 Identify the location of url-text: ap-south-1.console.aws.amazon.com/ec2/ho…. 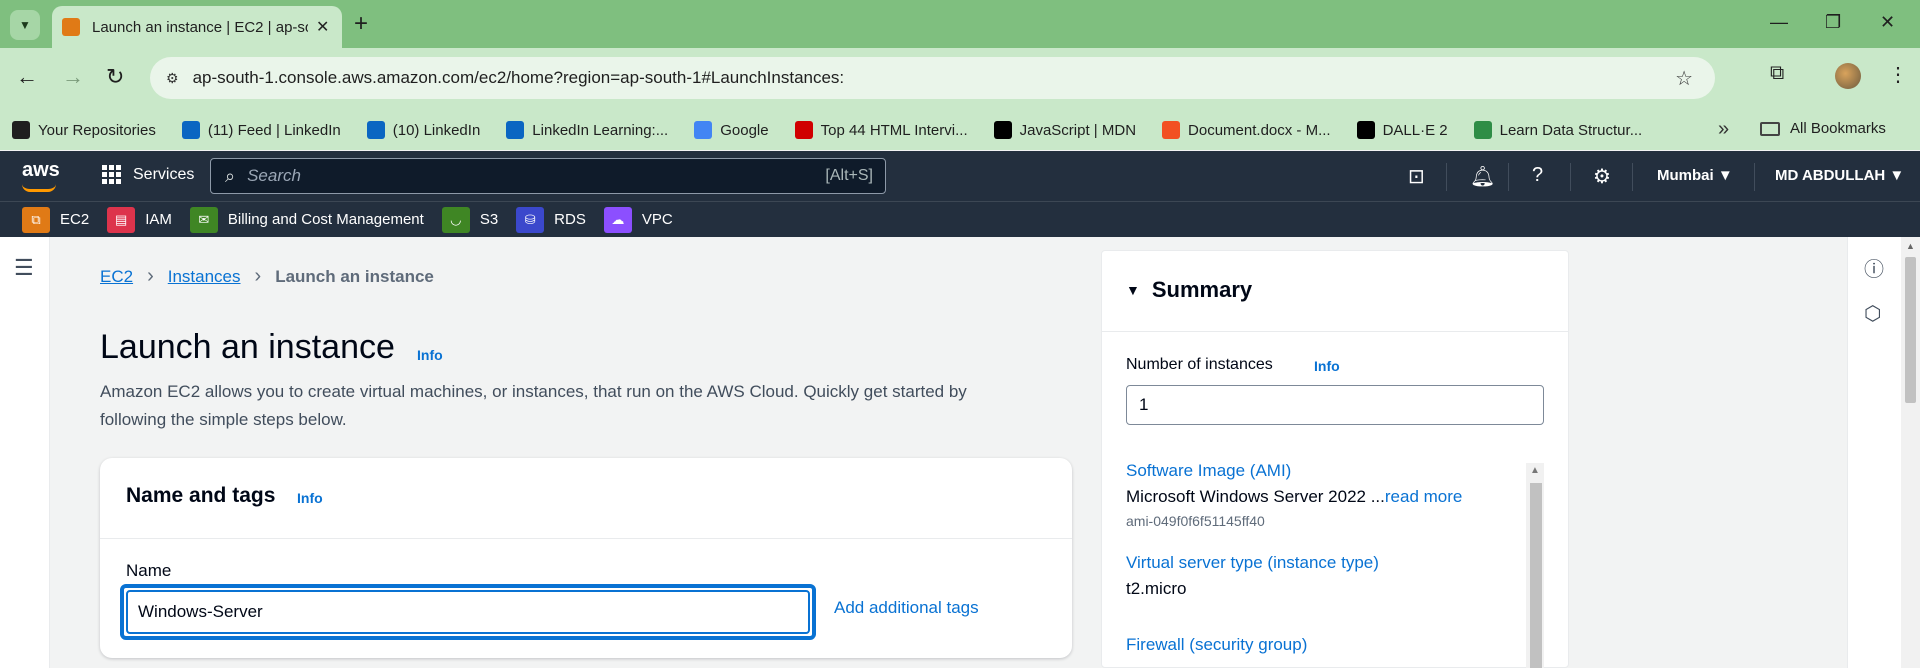
(519, 78).